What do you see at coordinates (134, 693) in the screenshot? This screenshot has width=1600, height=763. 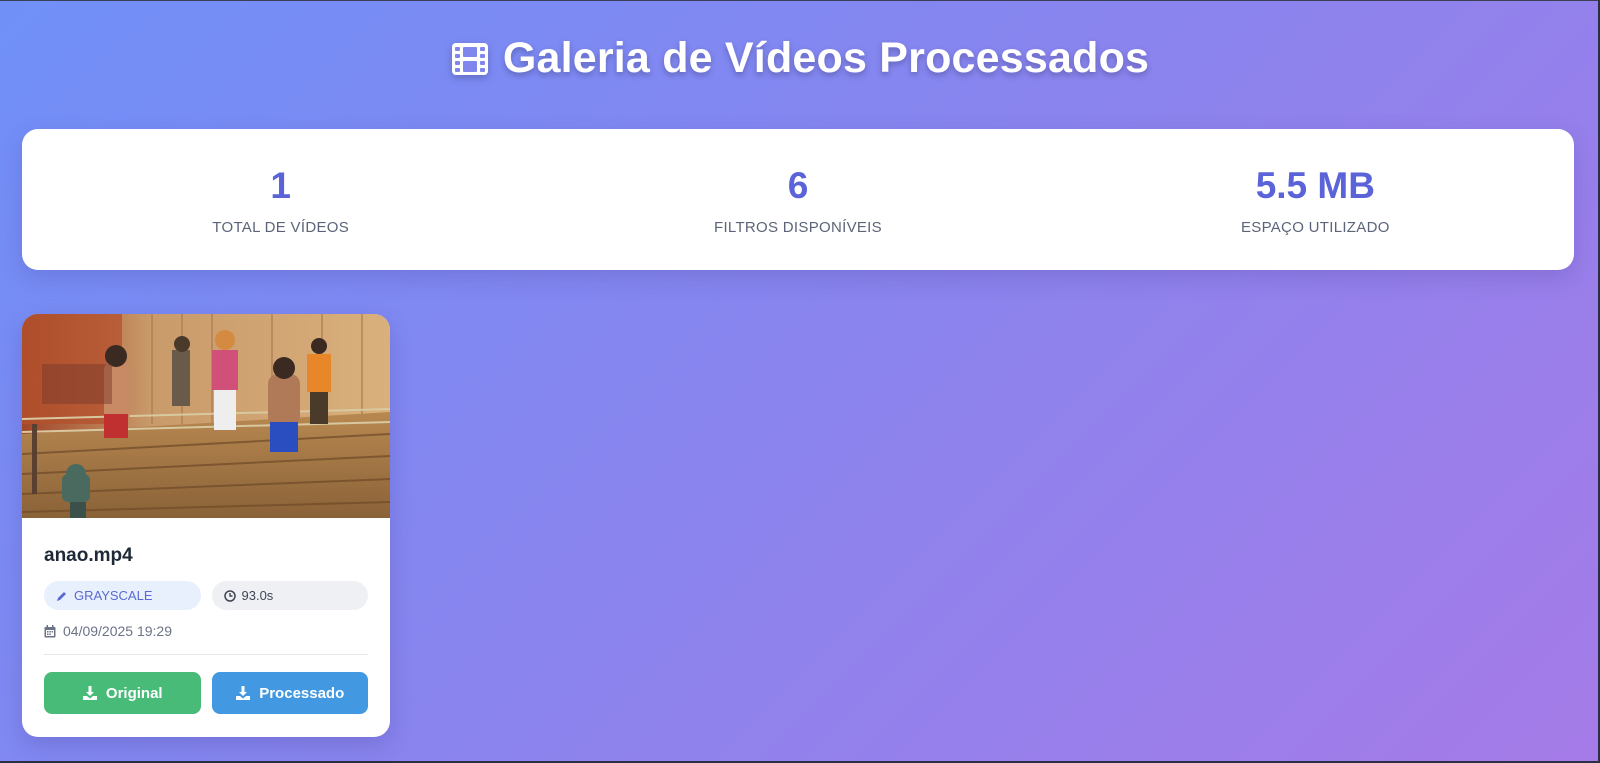 I see `download-original-label: Original` at bounding box center [134, 693].